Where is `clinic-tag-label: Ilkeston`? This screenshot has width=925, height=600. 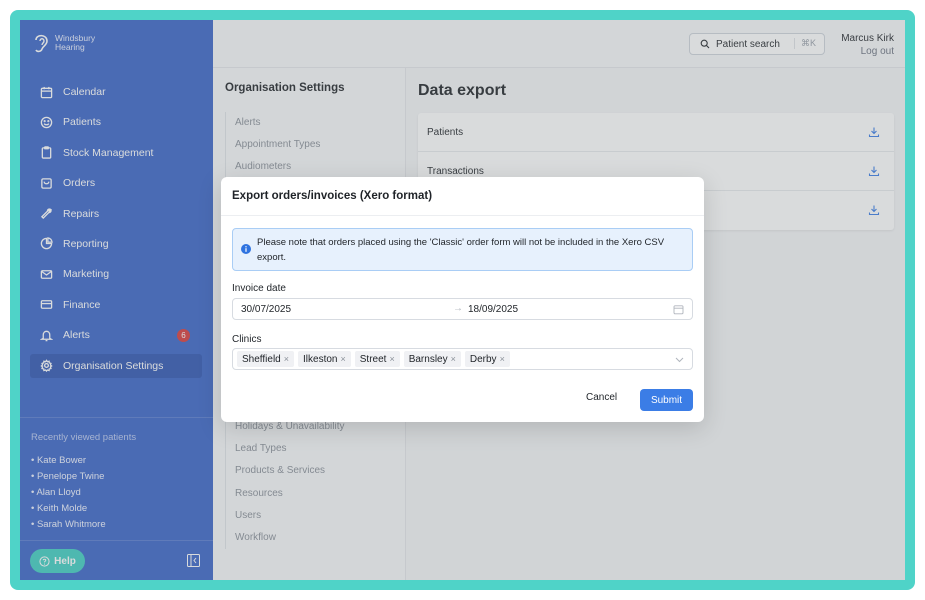 clinic-tag-label: Ilkeston is located at coordinates (320, 359).